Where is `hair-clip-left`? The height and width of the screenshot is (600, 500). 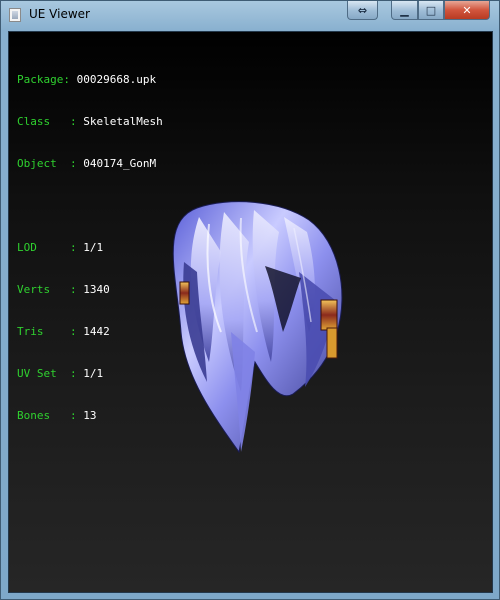
hair-clip-left is located at coordinates (184, 293).